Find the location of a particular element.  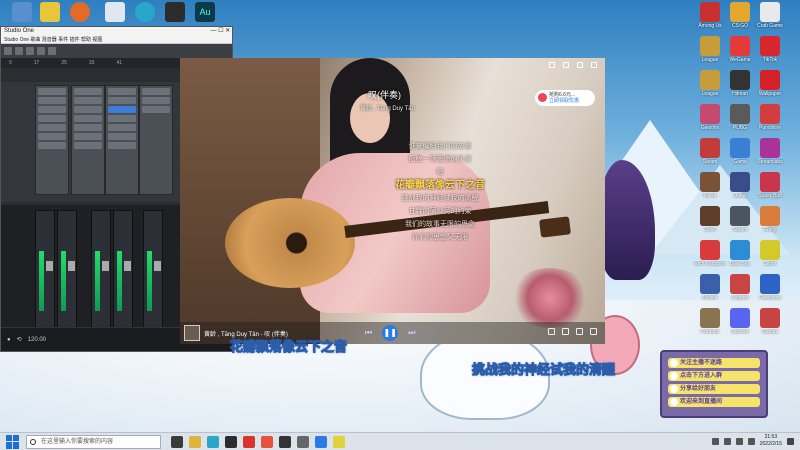

panel-row: 欢迎来到直播间 is located at coordinates (714, 402).